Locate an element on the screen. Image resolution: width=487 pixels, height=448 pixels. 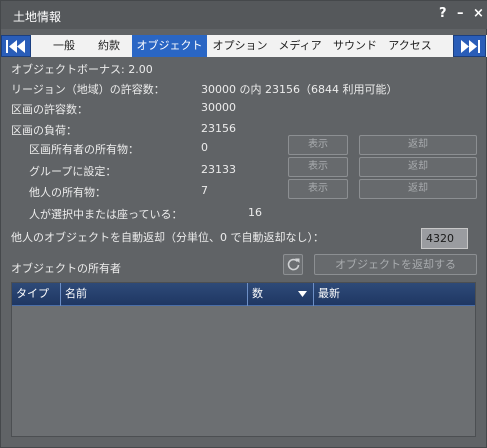
scroll-tabs-right-button is located at coordinates (469, 46).